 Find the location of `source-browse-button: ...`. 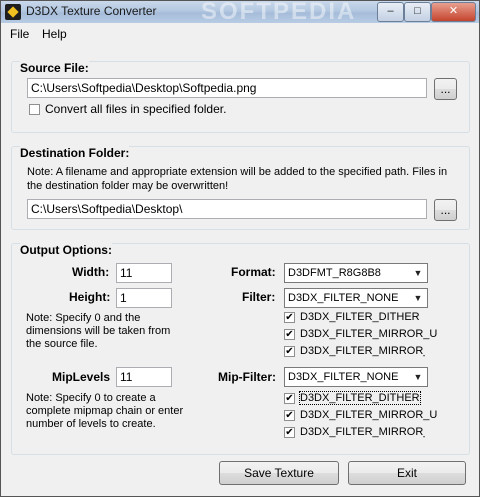

source-browse-button: ... is located at coordinates (445, 89).